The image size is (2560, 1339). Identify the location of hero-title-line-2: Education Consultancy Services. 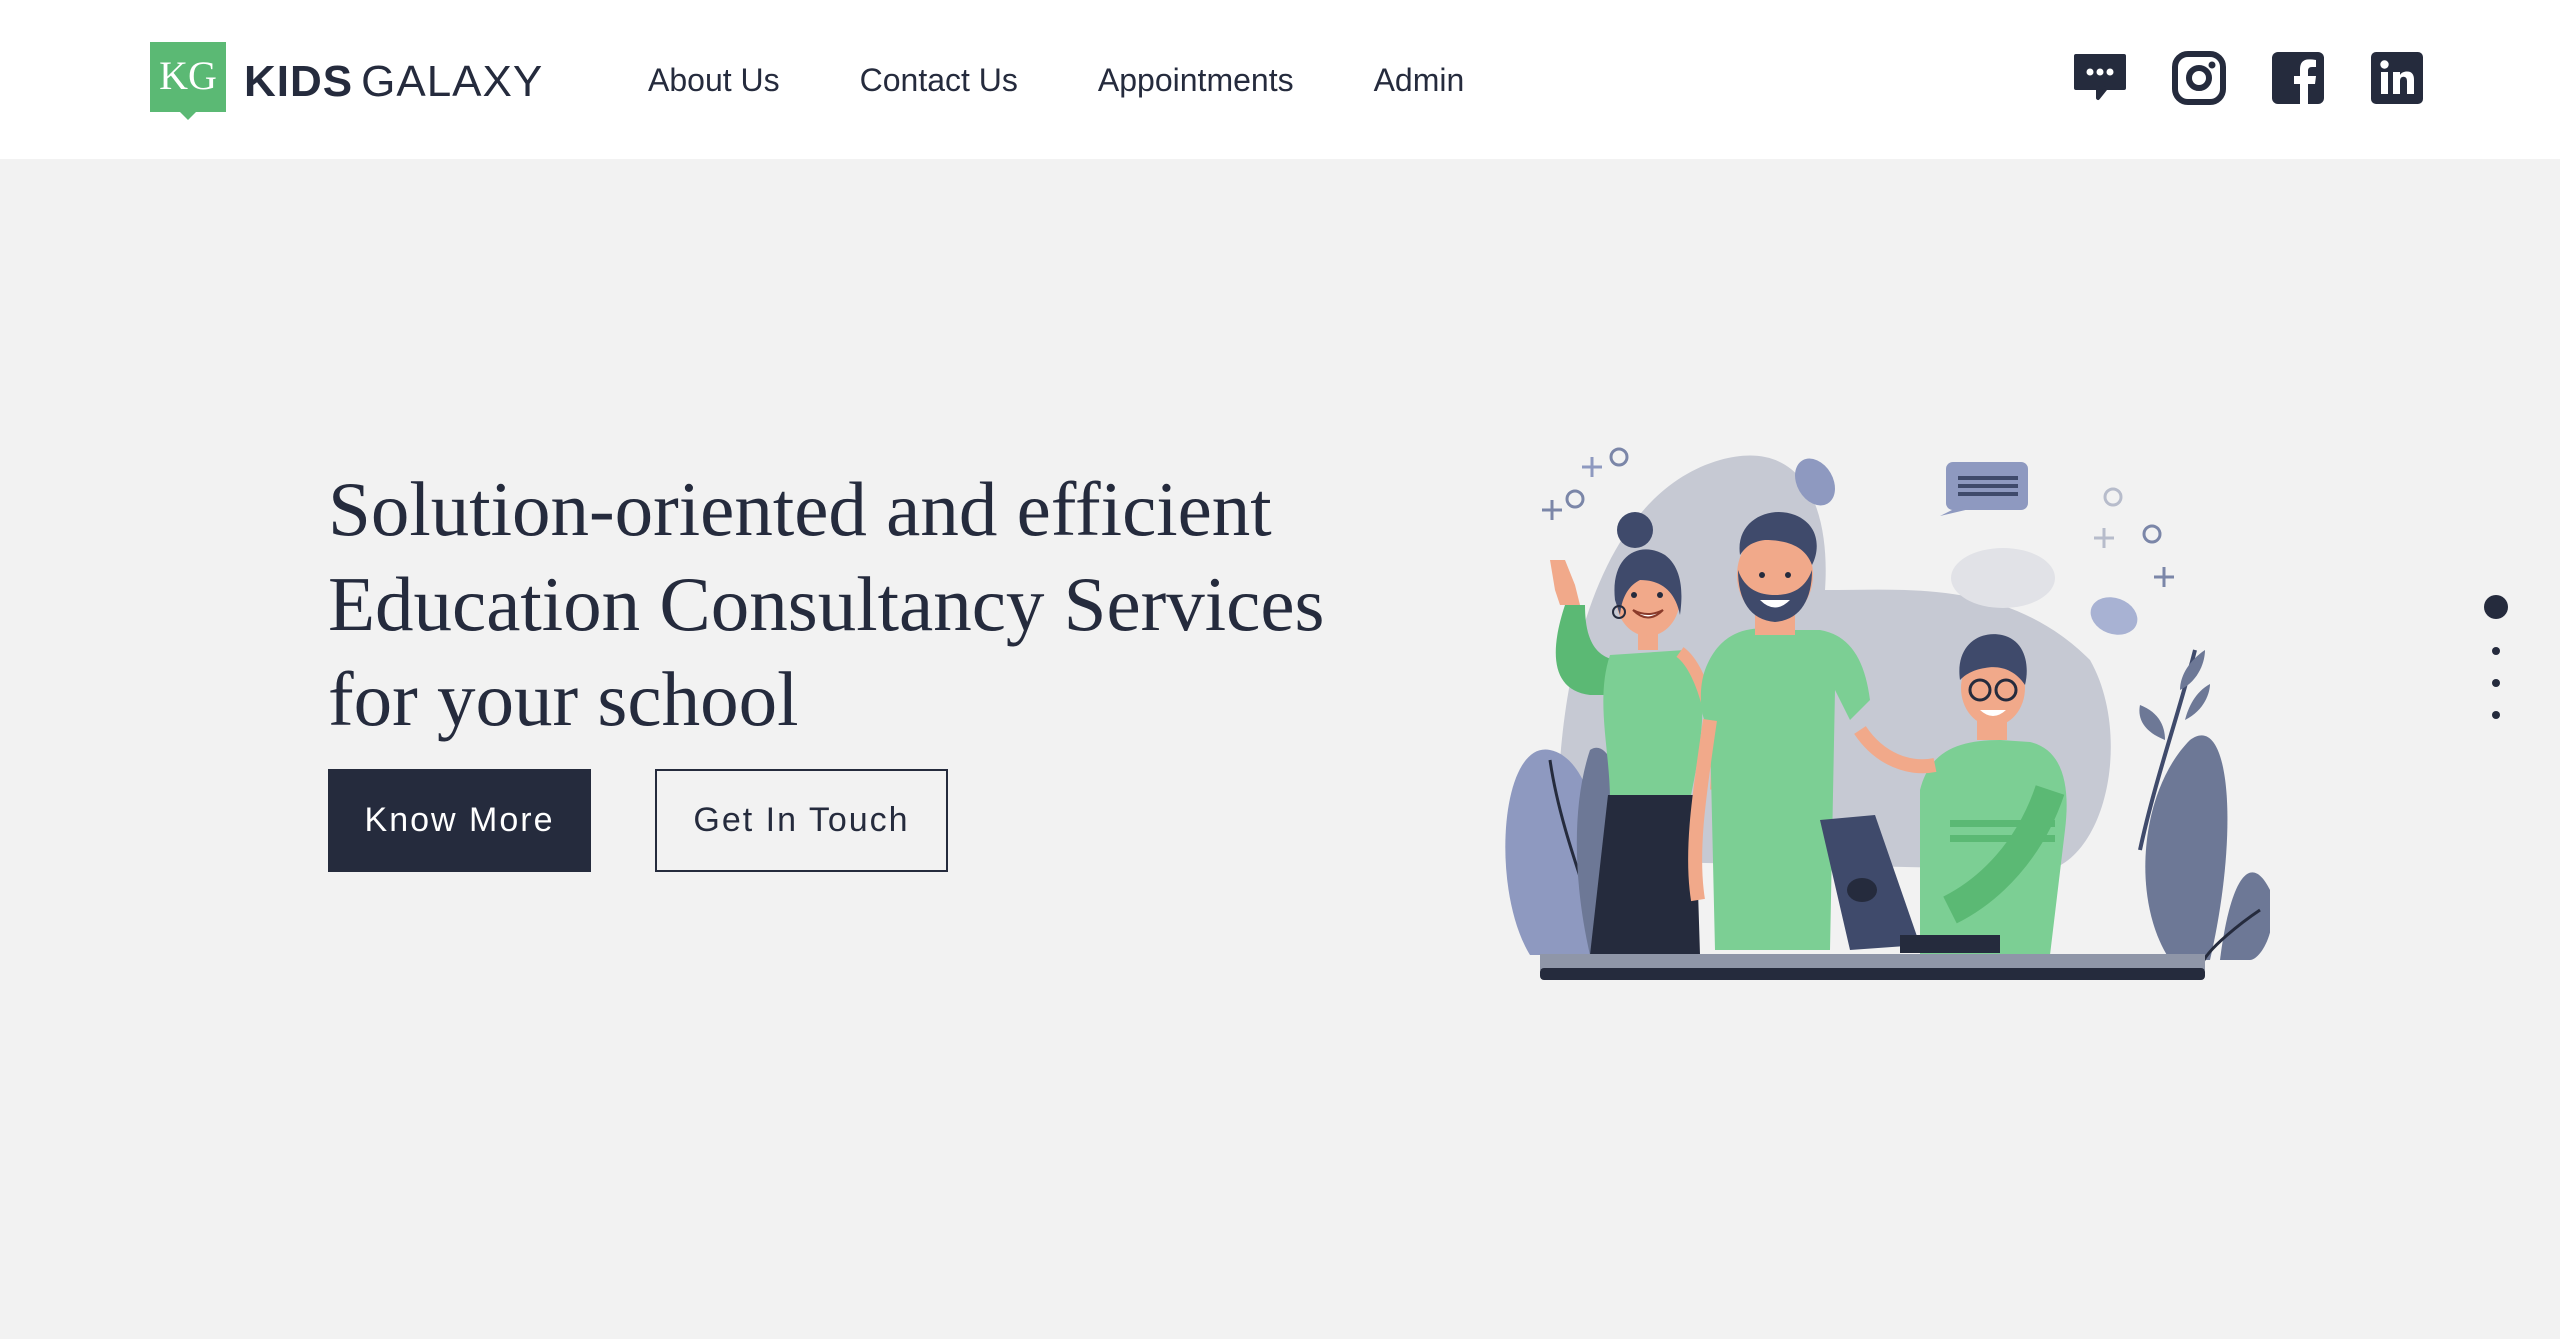
(826, 604).